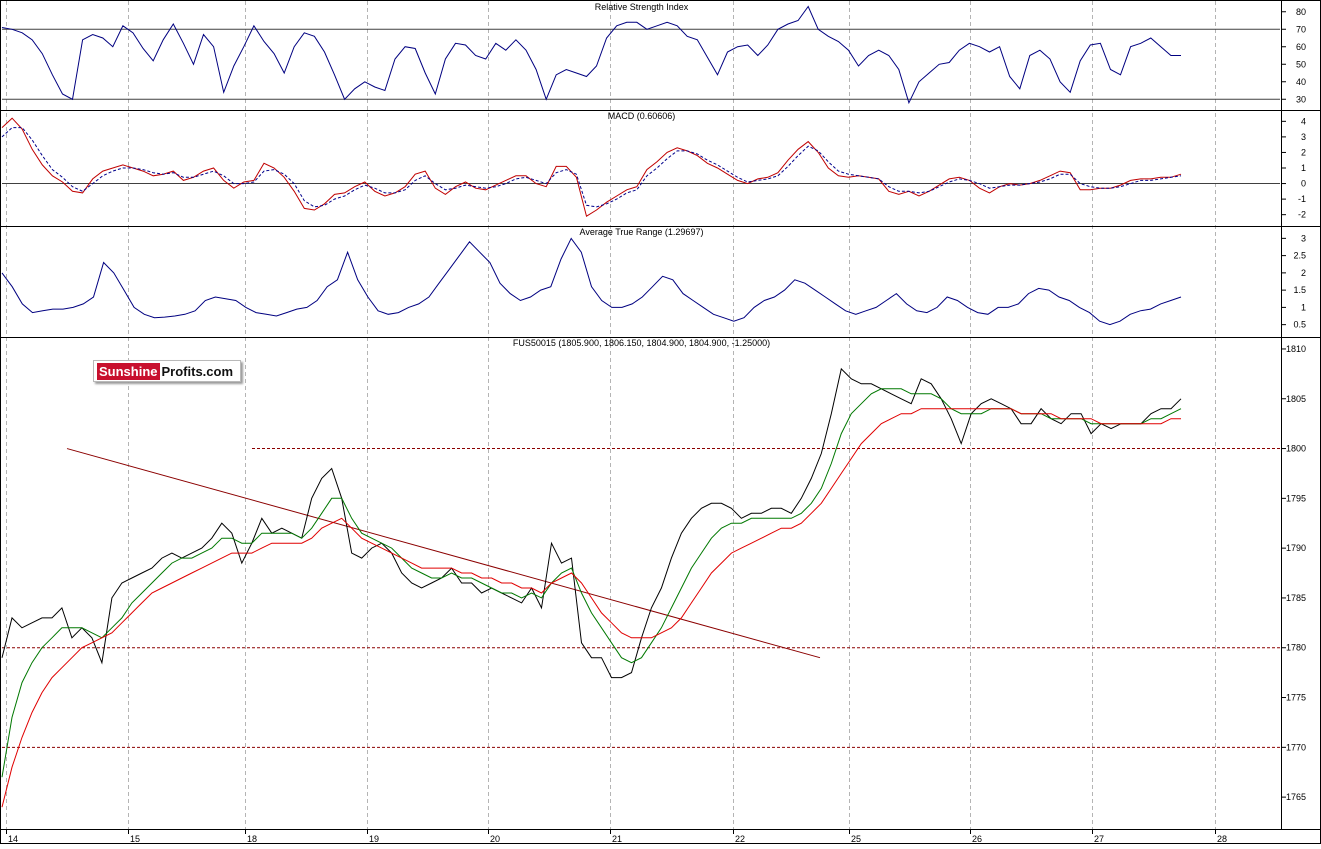  Describe the element at coordinates (1301, 99) in the screenshot. I see `y-tick-label-30: 30` at that location.